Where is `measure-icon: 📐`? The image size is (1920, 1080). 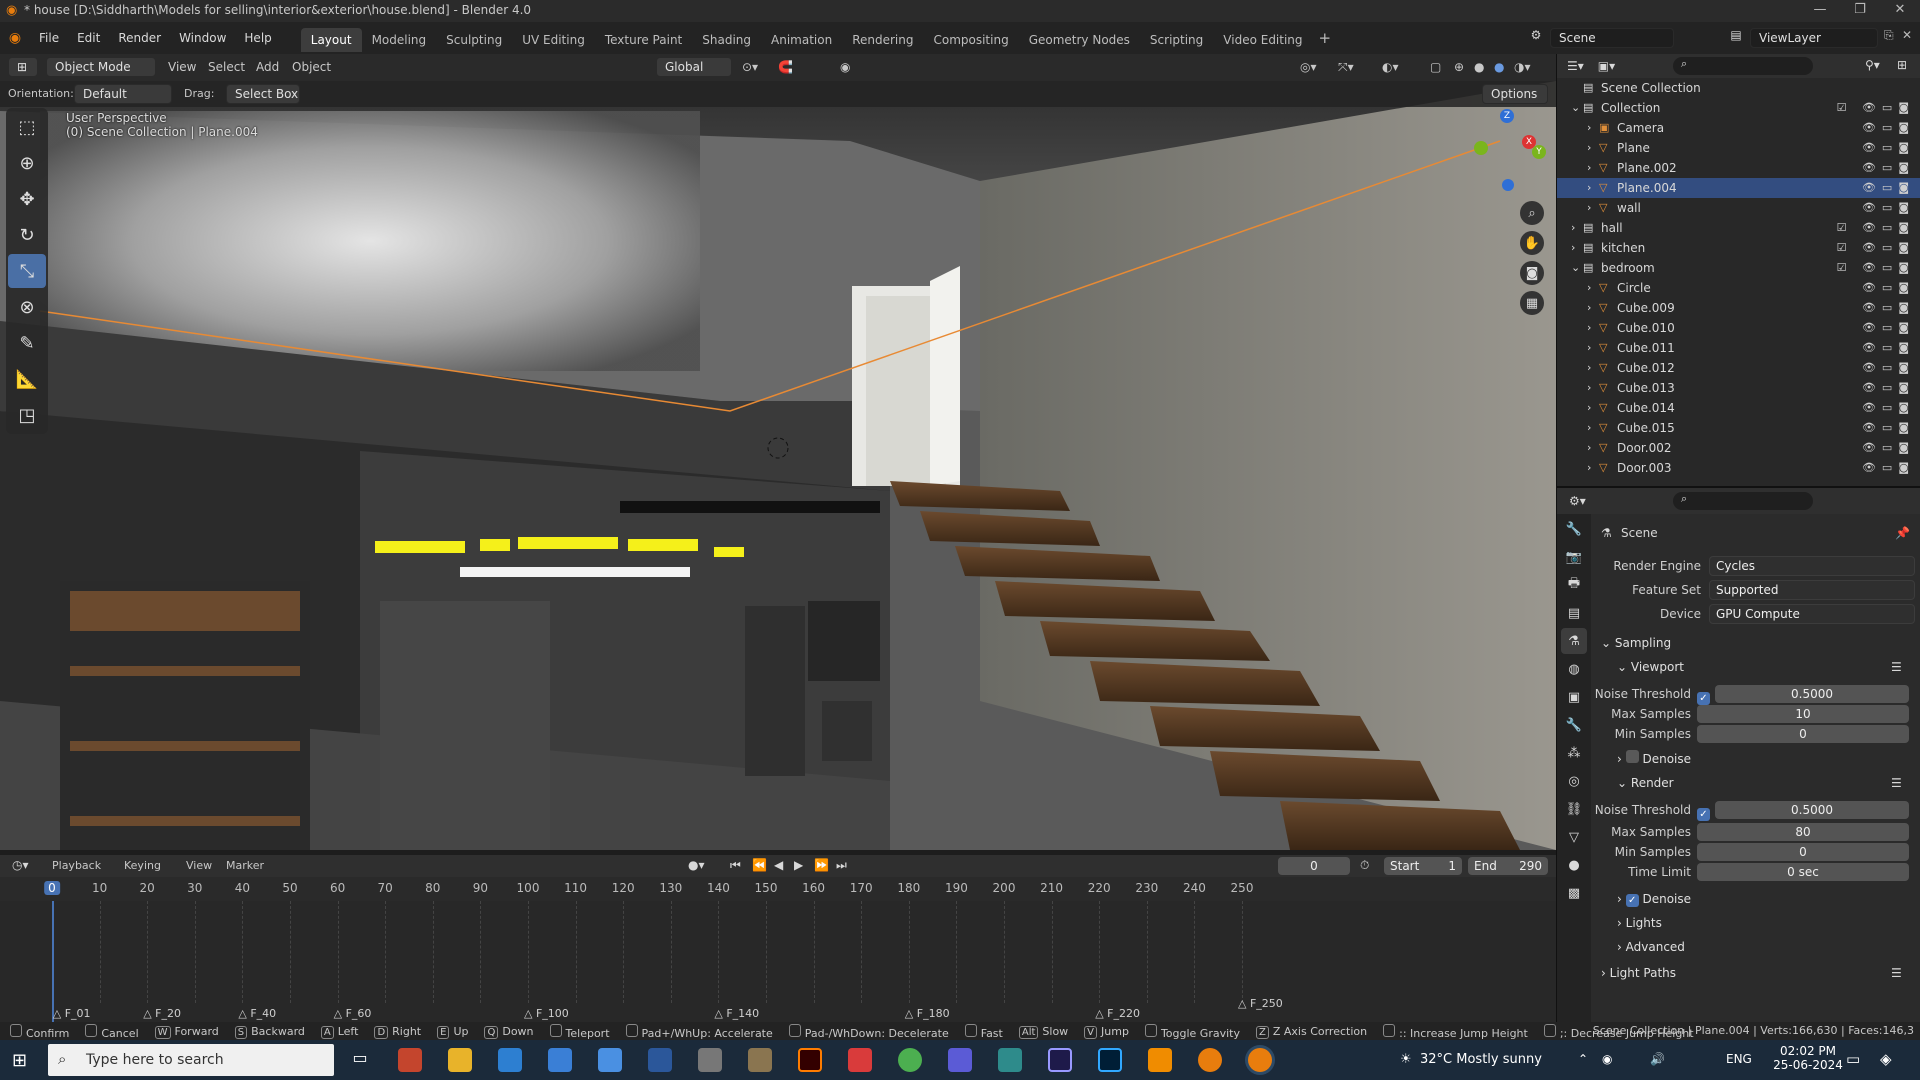 measure-icon: 📐 is located at coordinates (27, 379).